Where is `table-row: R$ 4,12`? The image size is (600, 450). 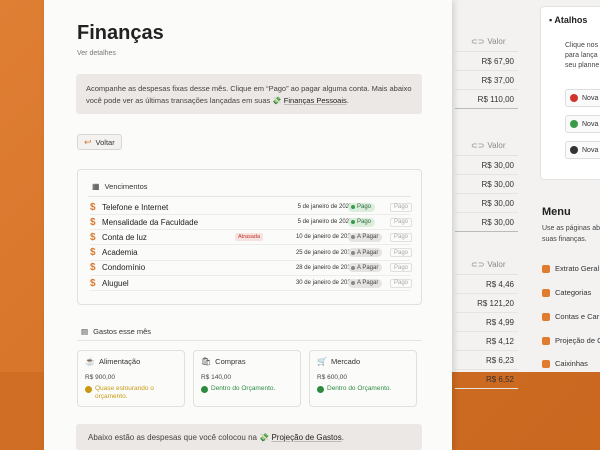 table-row: R$ 4,12 is located at coordinates (486, 341).